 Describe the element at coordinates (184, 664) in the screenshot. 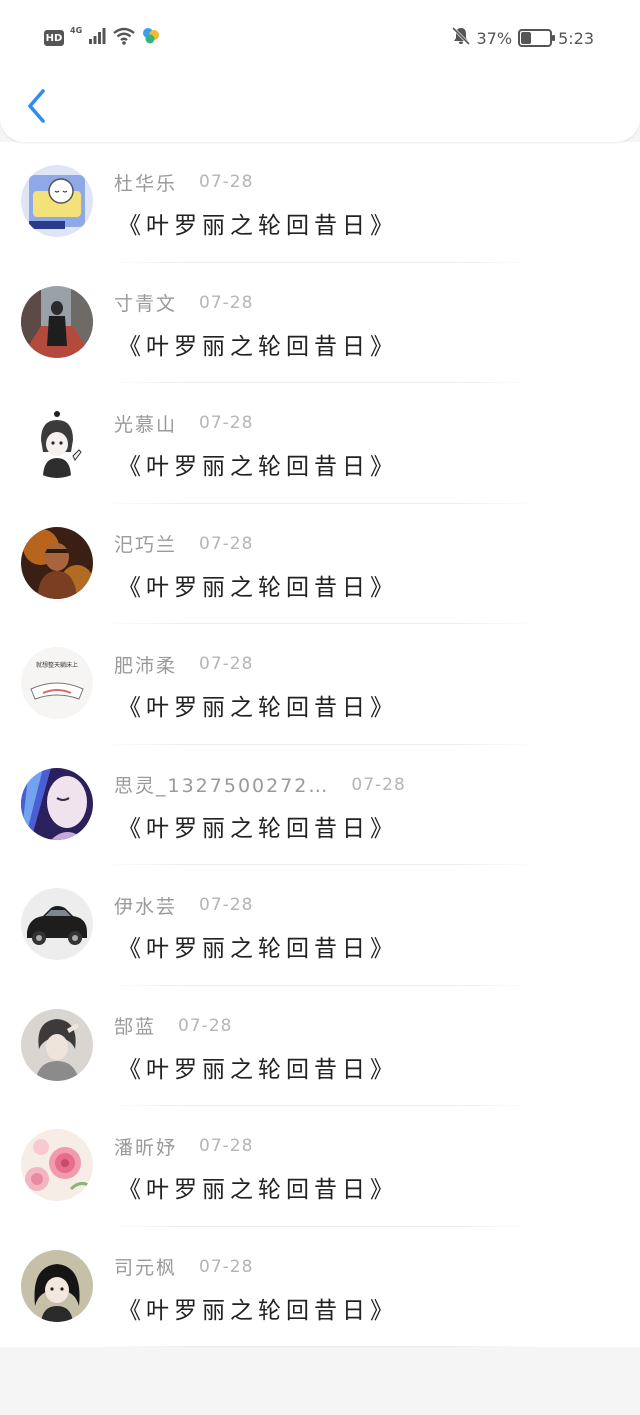

I see `comment-meta: 肥沛柔 07-28` at that location.